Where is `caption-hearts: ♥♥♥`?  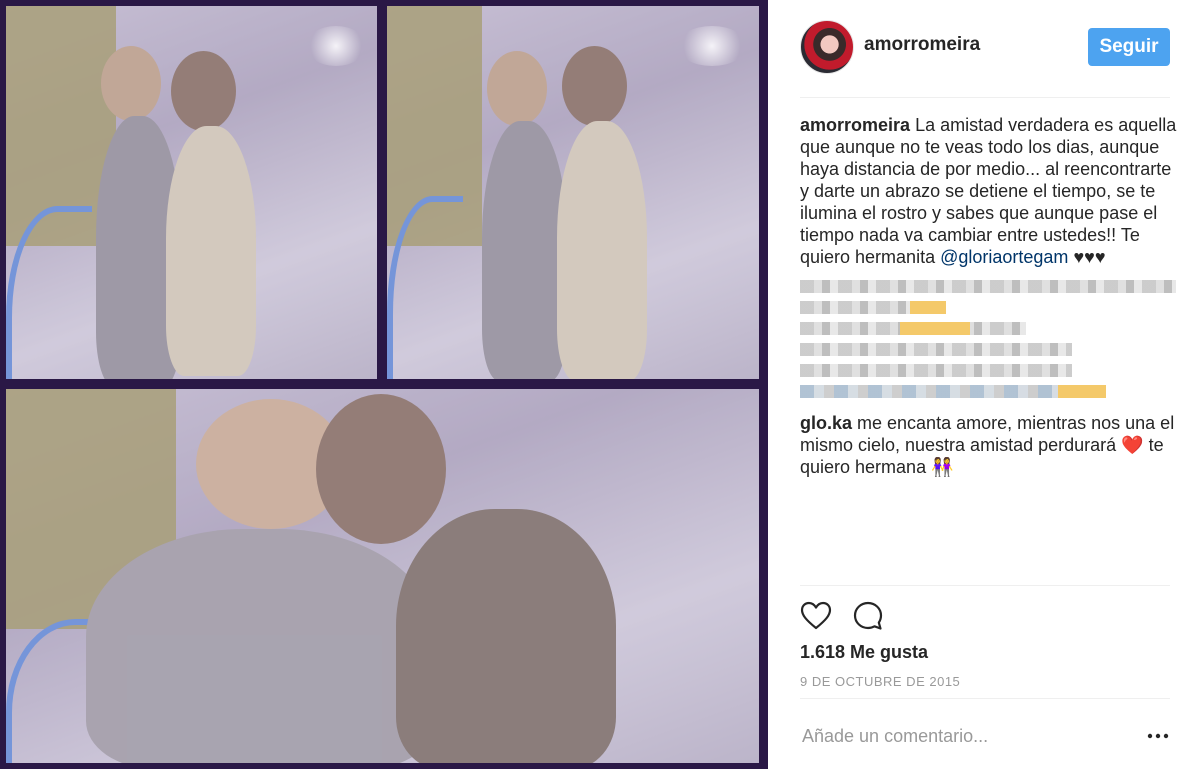 caption-hearts: ♥♥♥ is located at coordinates (1089, 257).